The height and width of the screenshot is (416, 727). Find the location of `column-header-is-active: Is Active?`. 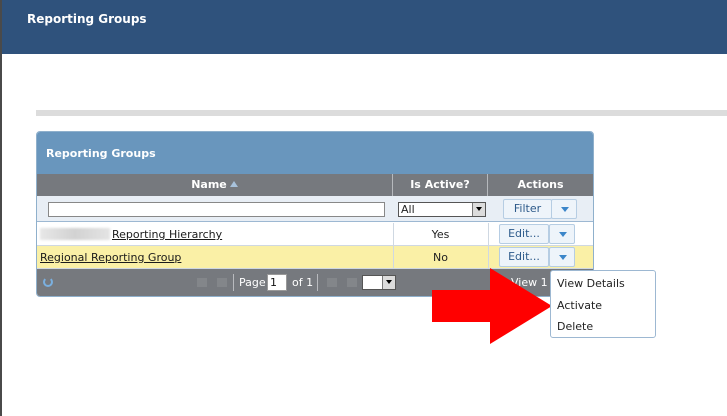

column-header-is-active: Is Active? is located at coordinates (440, 185).